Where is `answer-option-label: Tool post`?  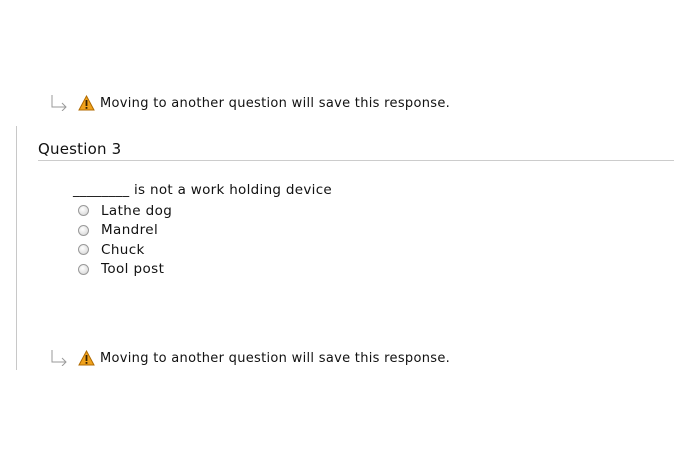 answer-option-label: Tool post is located at coordinates (132, 269).